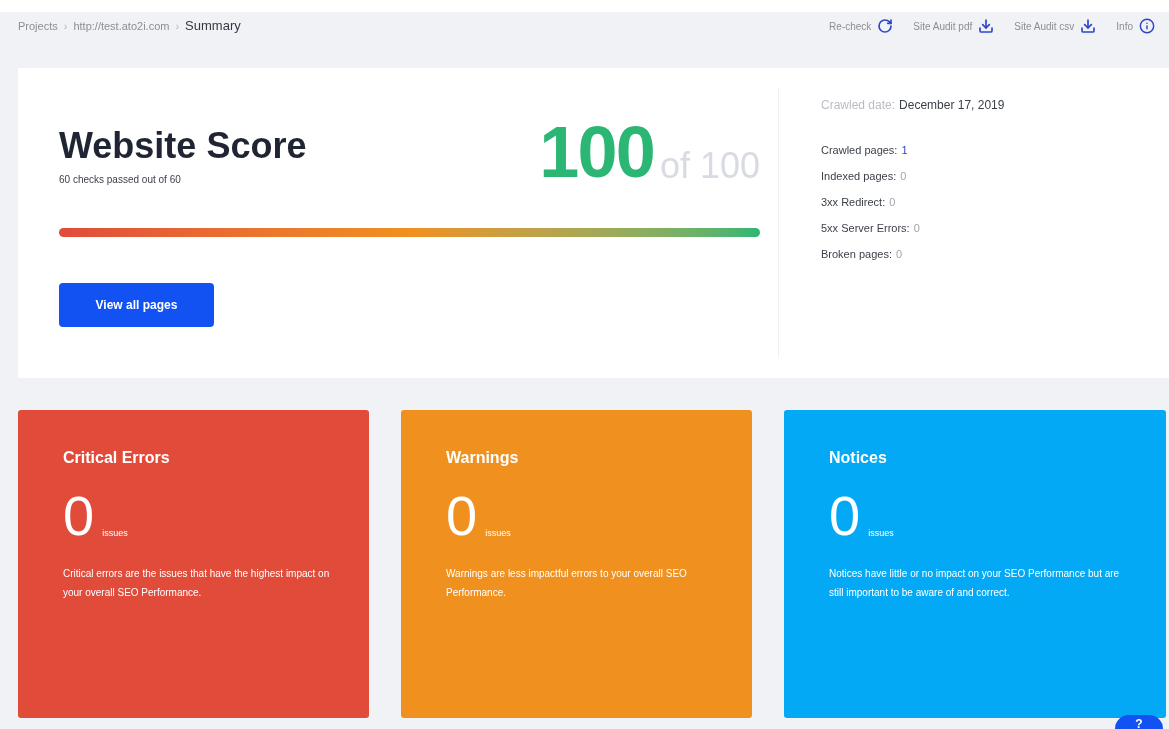 The width and height of the screenshot is (1169, 729). I want to click on view-all-pages-button: View all pages, so click(136, 305).